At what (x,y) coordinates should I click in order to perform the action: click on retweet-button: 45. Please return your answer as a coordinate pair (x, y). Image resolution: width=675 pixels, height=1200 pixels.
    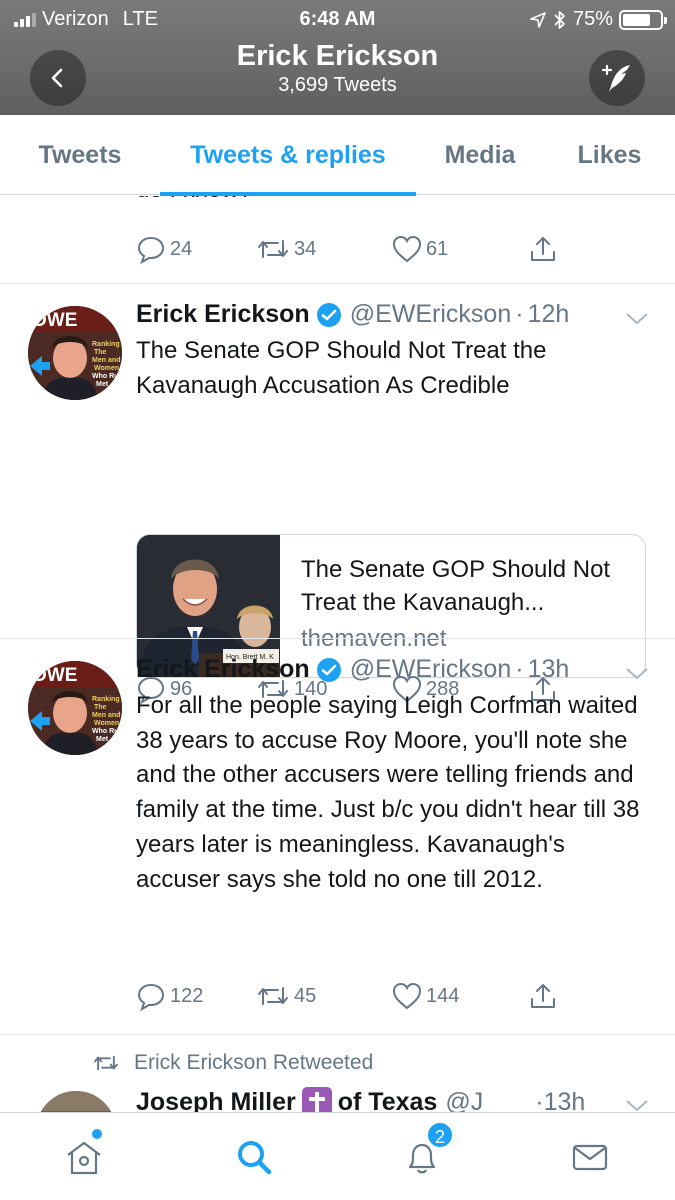
    Looking at the image, I should click on (324, 996).